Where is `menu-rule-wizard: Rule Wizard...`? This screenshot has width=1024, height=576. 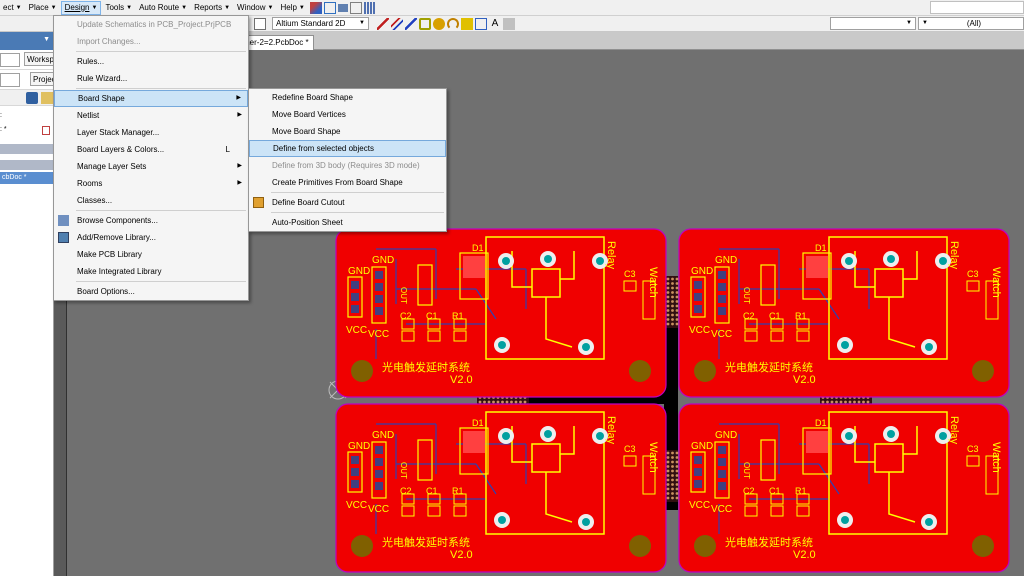
menu-rule-wizard: Rule Wizard... is located at coordinates (151, 78).